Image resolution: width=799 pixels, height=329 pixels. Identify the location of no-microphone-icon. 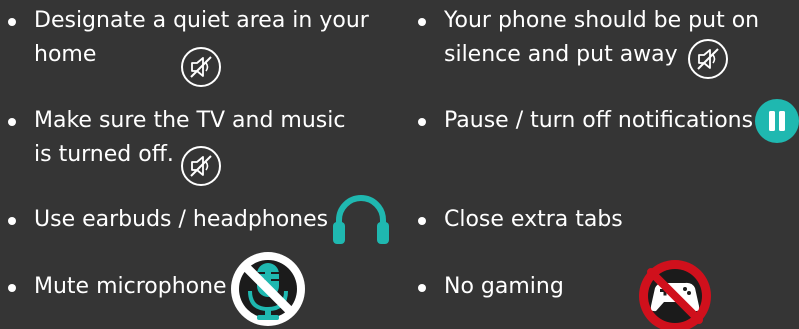
(268, 289).